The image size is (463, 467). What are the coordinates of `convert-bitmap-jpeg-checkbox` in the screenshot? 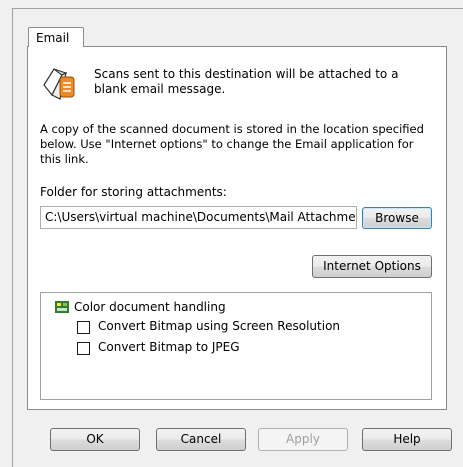 It's located at (83, 348).